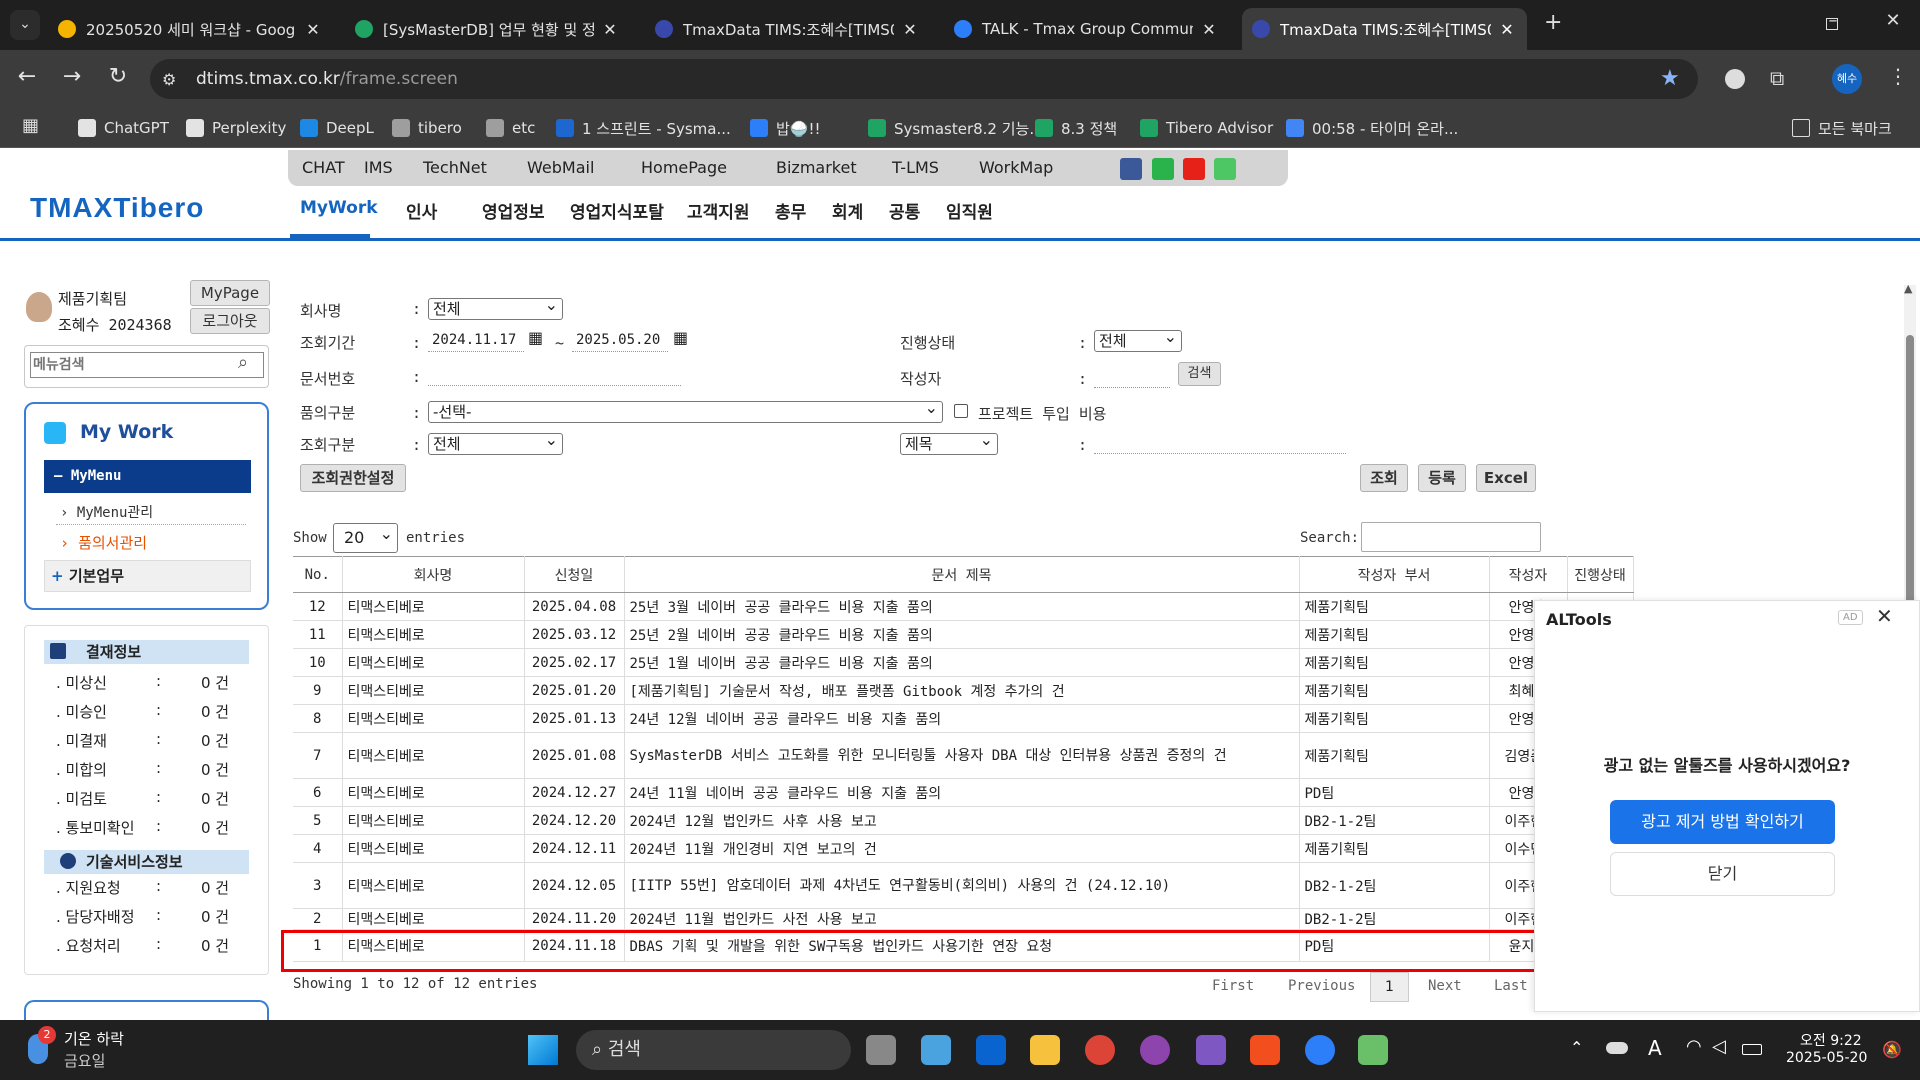 This screenshot has width=1920, height=1080. I want to click on status-select: 전체, so click(1138, 339).